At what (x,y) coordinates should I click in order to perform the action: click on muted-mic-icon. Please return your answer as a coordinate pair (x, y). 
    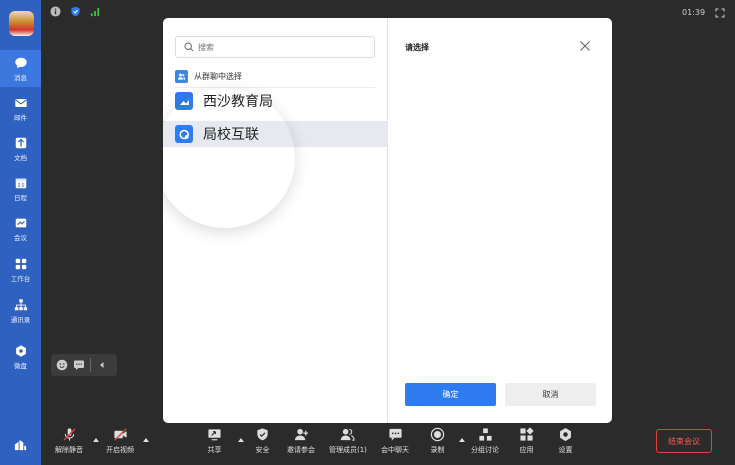
    Looking at the image, I should click on (69, 434).